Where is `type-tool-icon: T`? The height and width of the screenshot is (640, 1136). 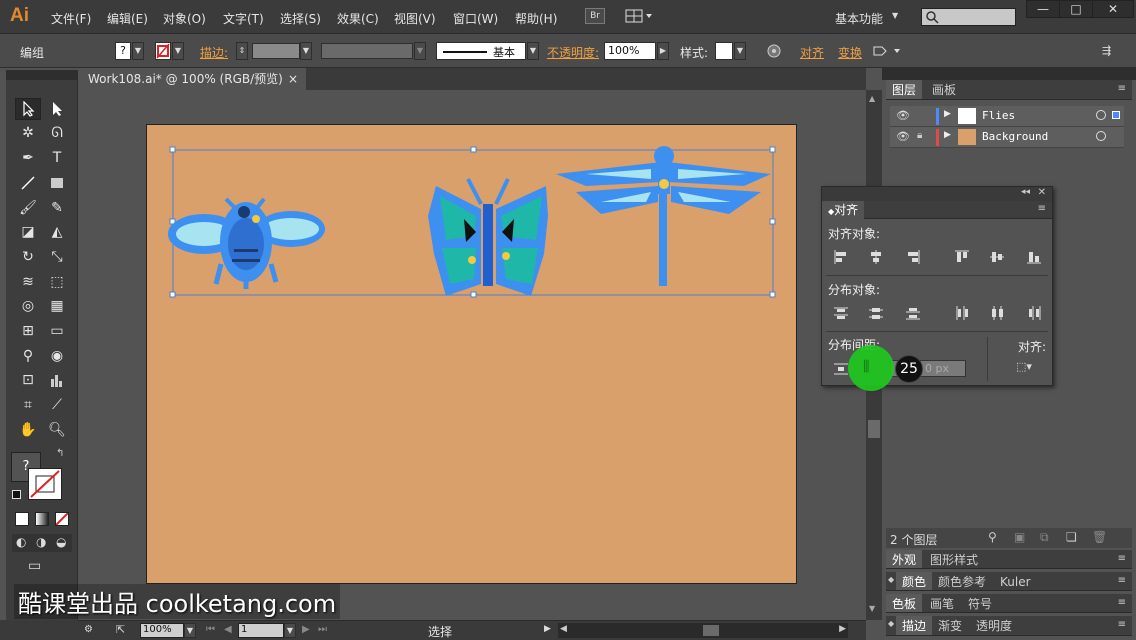
type-tool-icon: T is located at coordinates (57, 158).